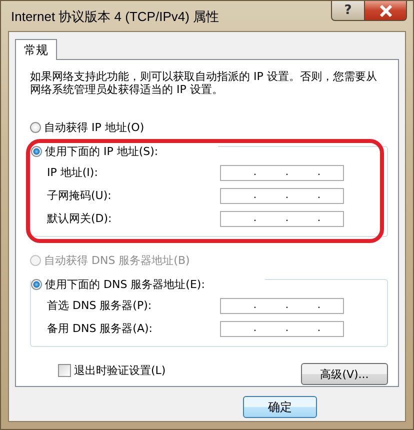 Image resolution: width=414 pixels, height=430 pixels. I want to click on field-label: 子网掩码(U):, so click(79, 195).